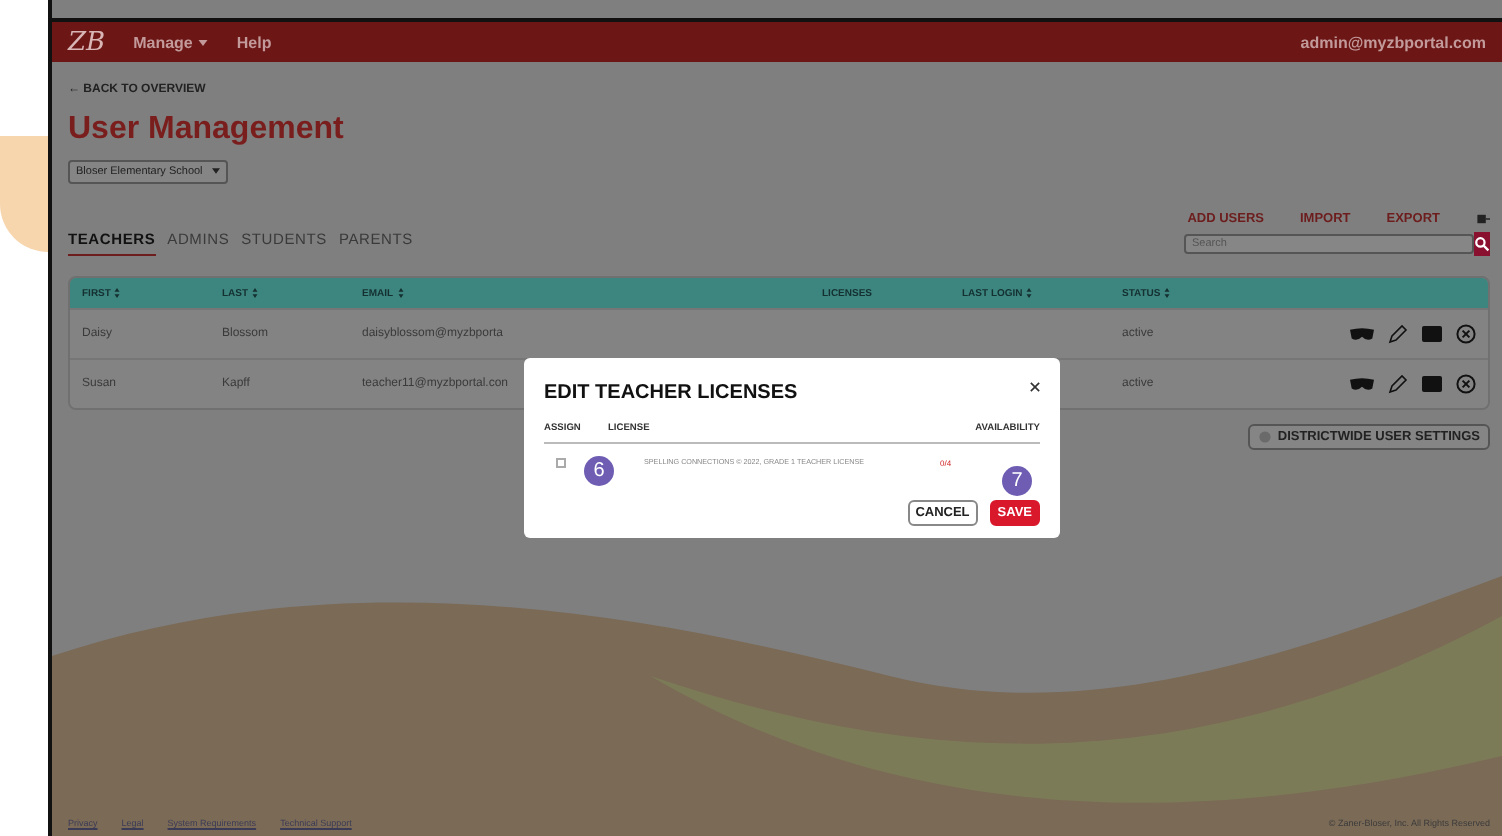 The height and width of the screenshot is (836, 1502). Describe the element at coordinates (671, 393) in the screenshot. I see `dialog-title: EDIT TEACHER LICENSES` at that location.